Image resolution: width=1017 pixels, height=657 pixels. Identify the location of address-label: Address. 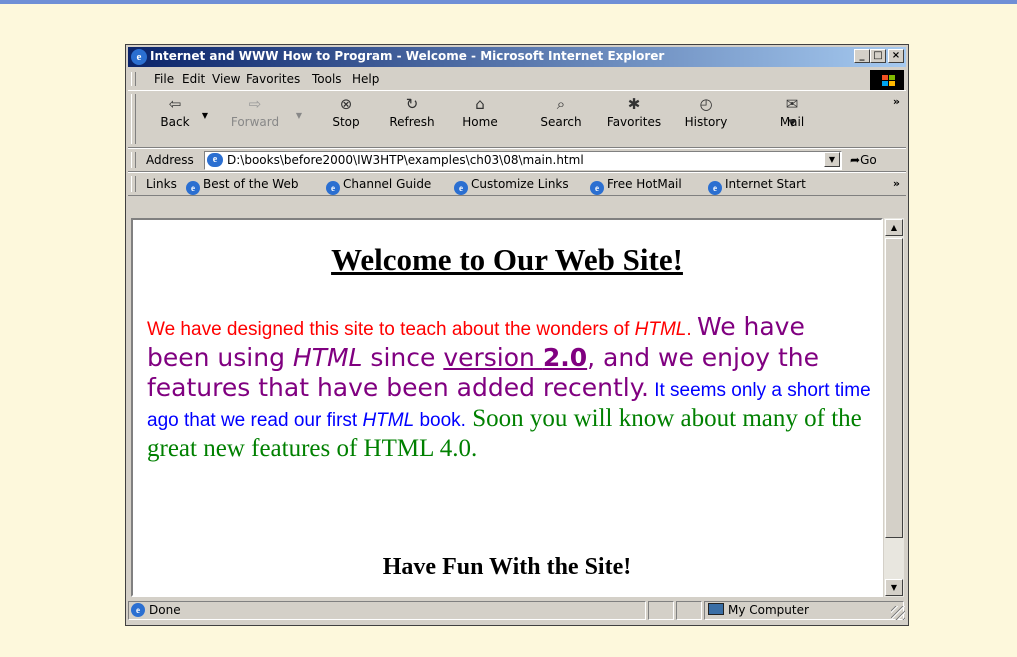
(170, 160).